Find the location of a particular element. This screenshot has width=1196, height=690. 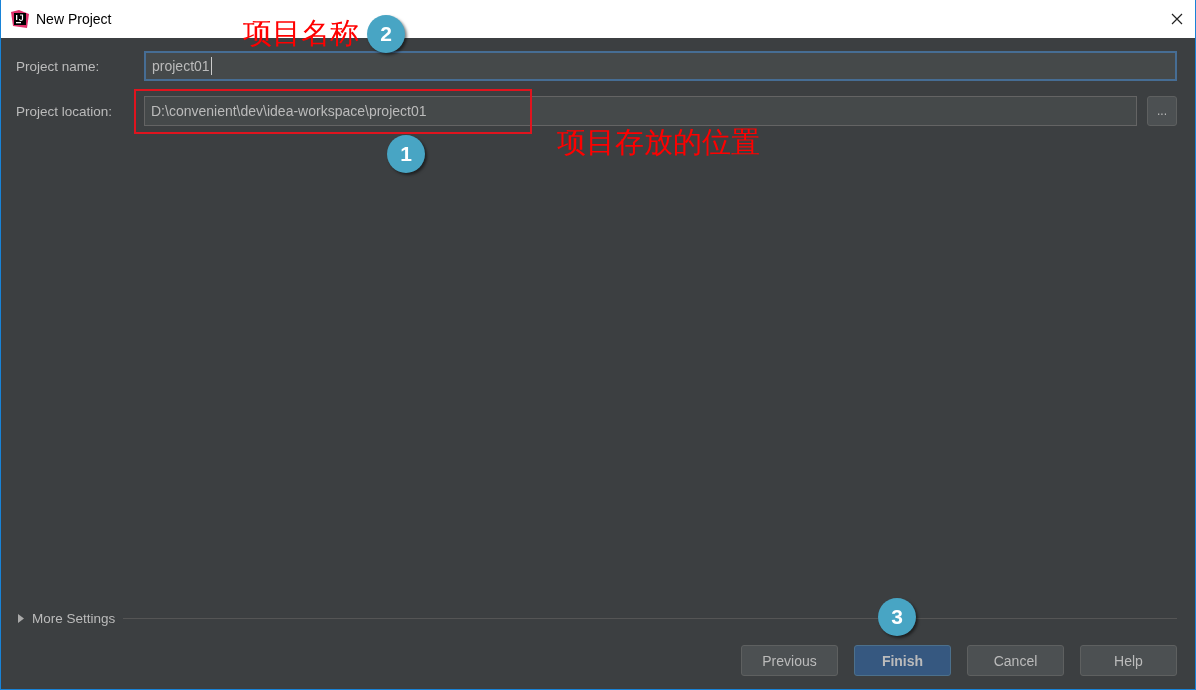

dialog-button: Help is located at coordinates (1128, 660).